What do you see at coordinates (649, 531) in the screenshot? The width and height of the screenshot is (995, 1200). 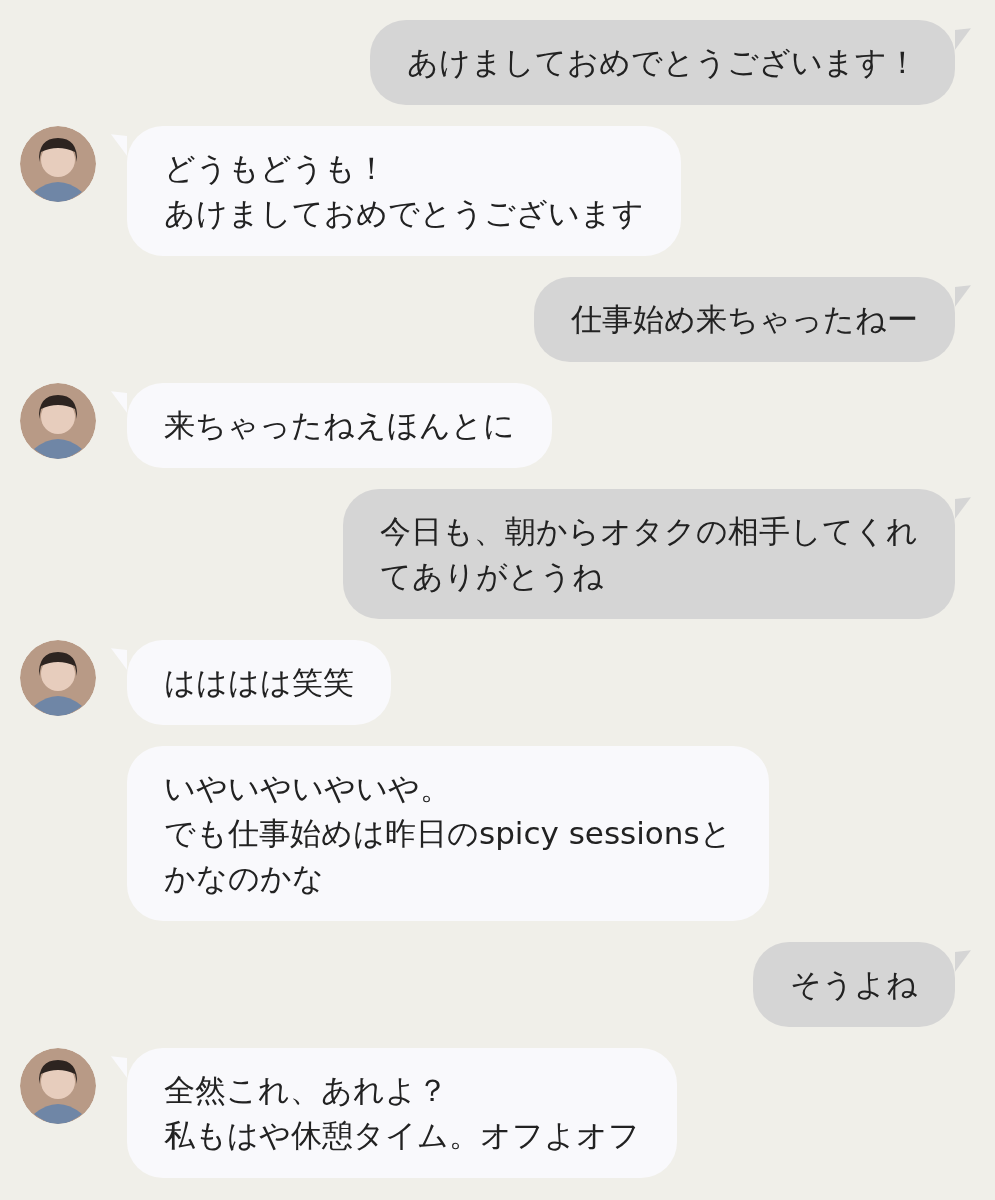 I see `message-text: 今日も、朝からオタクの相手してくれ` at bounding box center [649, 531].